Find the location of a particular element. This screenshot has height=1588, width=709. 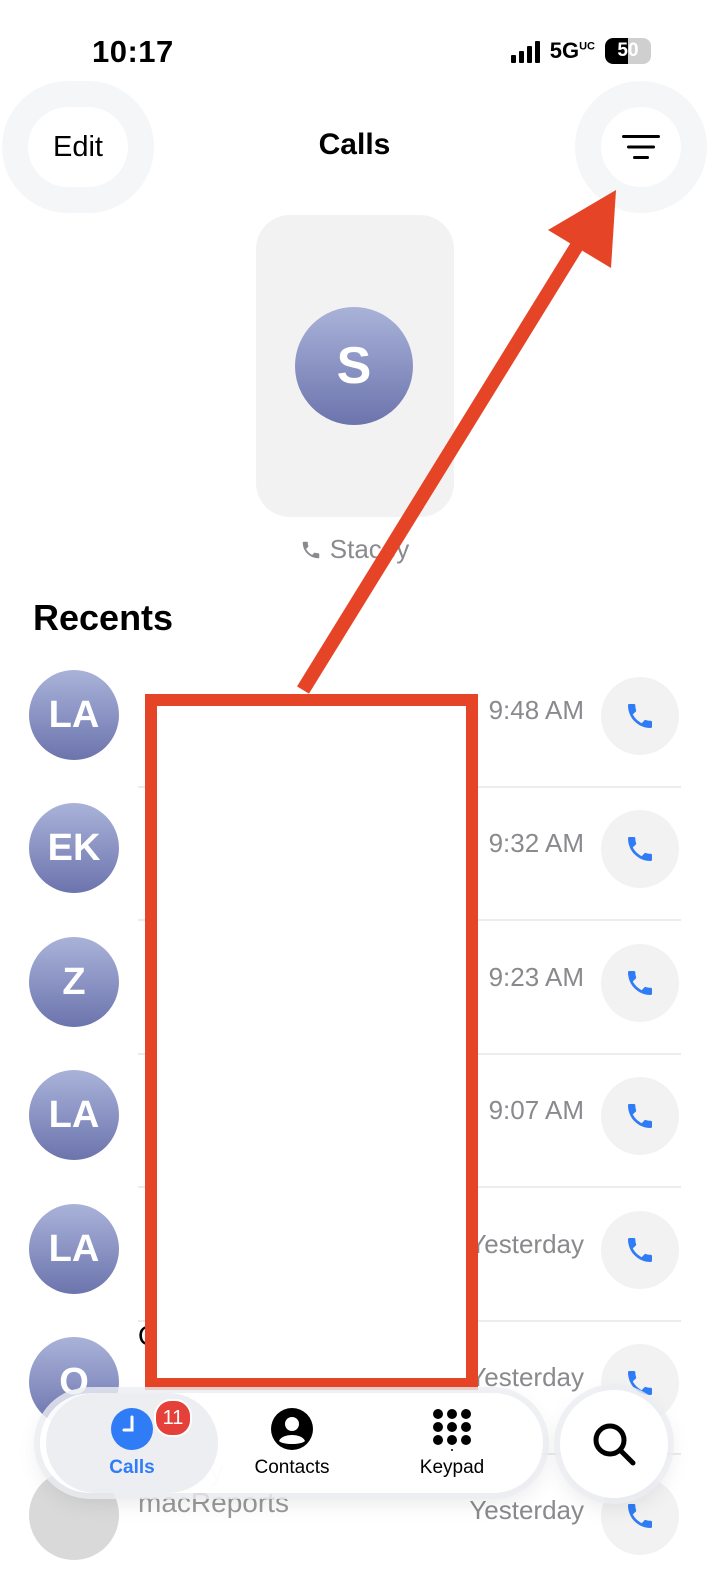

search-button is located at coordinates (614, 1444).